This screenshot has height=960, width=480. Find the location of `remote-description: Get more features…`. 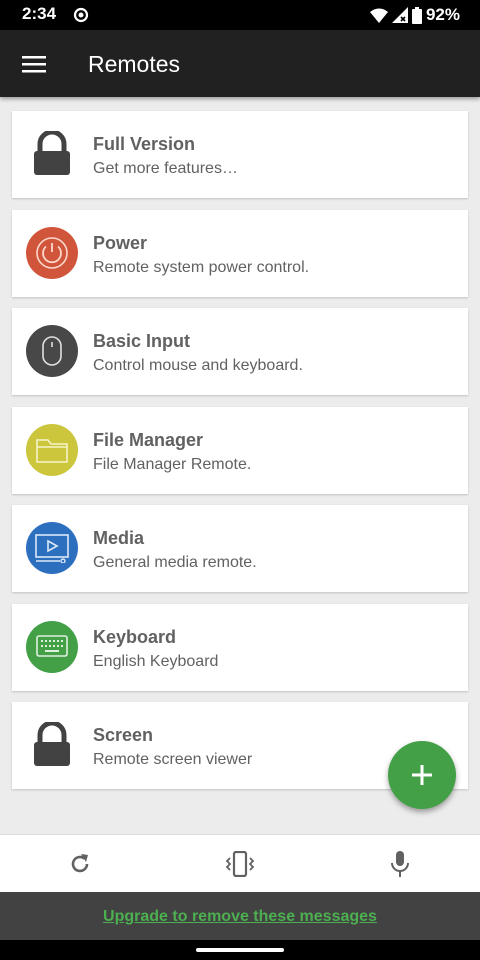

remote-description: Get more features… is located at coordinates (165, 168).